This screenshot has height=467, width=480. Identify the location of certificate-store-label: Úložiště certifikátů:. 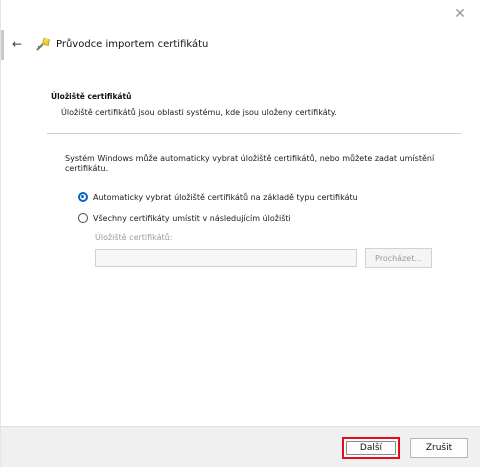
(134, 237).